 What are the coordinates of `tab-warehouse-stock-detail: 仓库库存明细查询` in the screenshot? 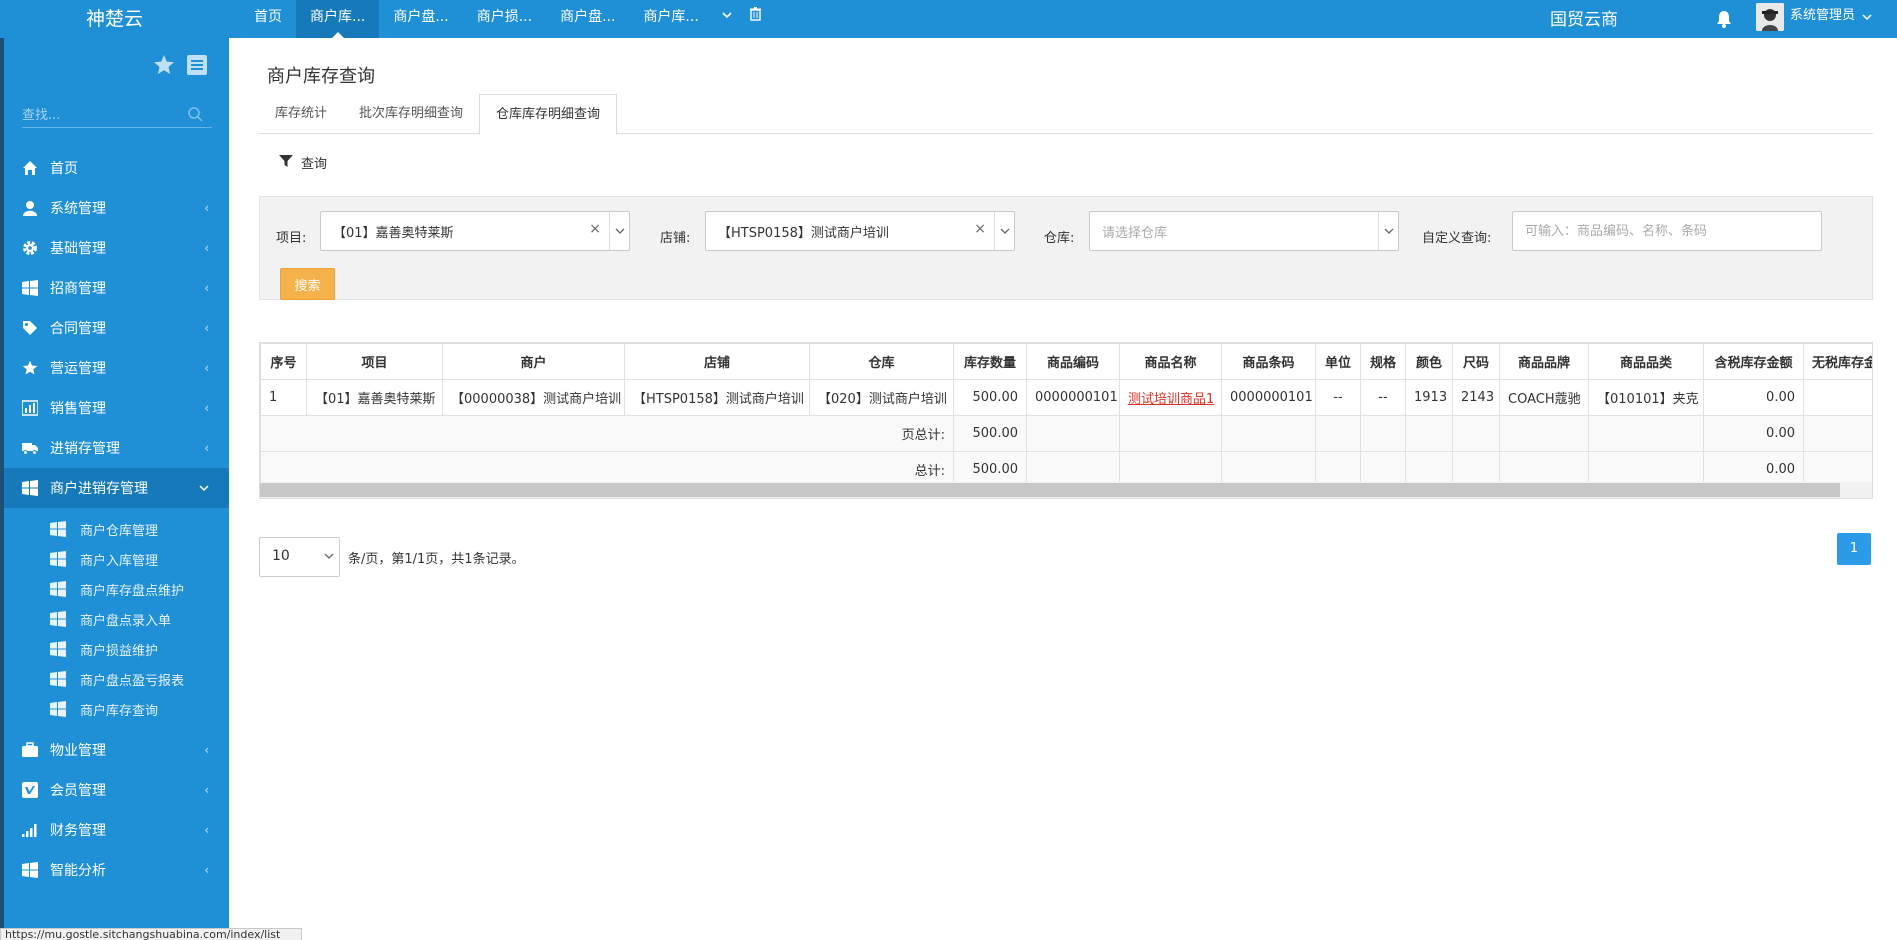 It's located at (548, 114).